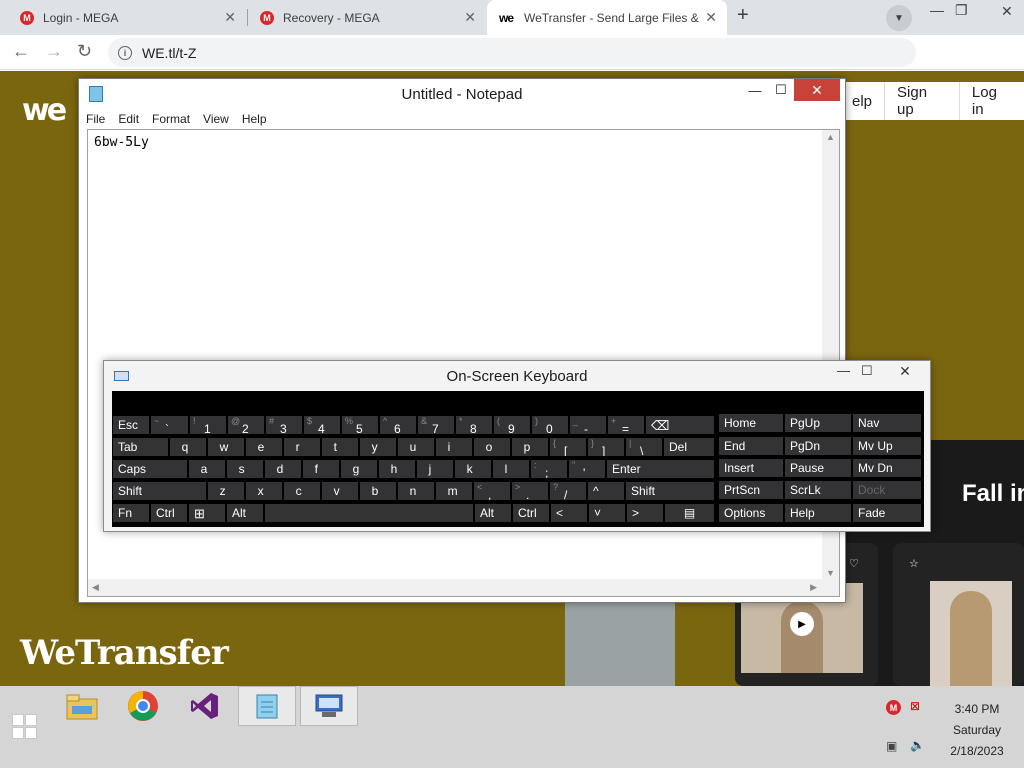  What do you see at coordinates (905, 371) in the screenshot?
I see `close-icon: ✕` at bounding box center [905, 371].